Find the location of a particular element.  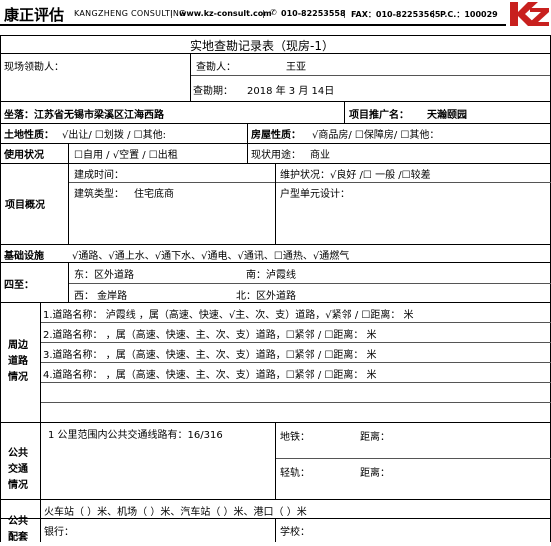

metro-label: 地铁： is located at coordinates (295, 437).